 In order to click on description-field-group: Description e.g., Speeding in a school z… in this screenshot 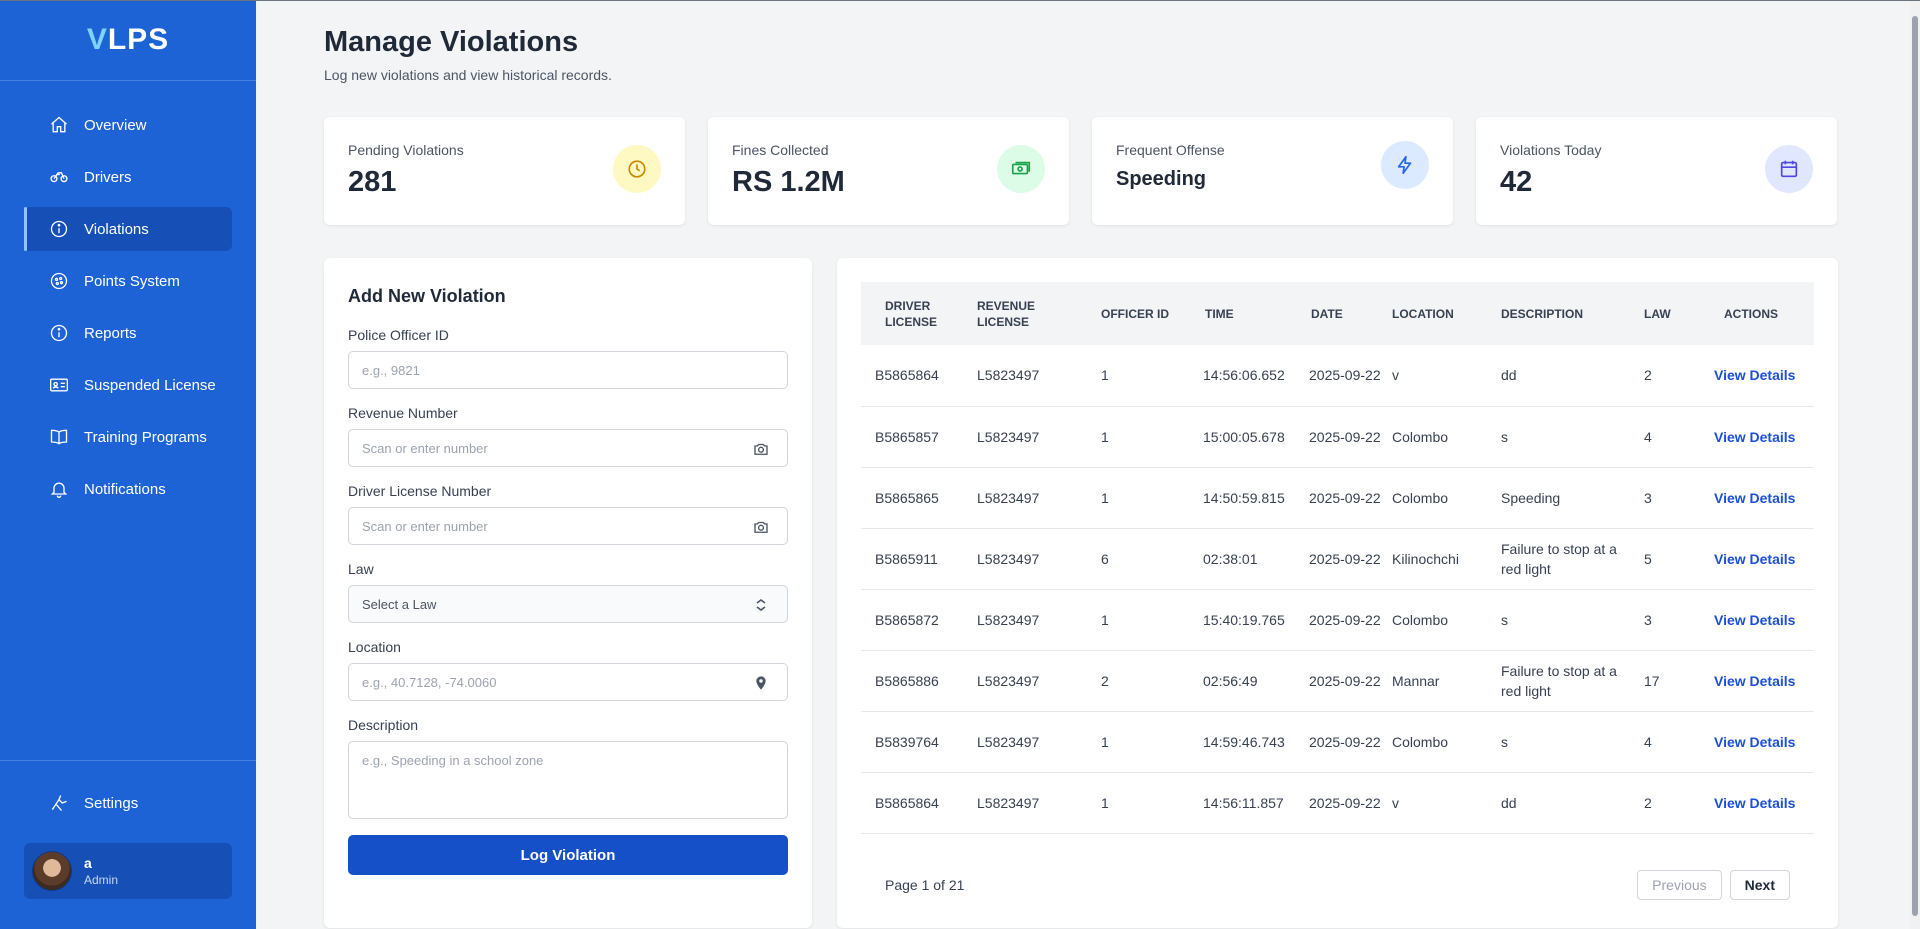, I will do `click(568, 768)`.